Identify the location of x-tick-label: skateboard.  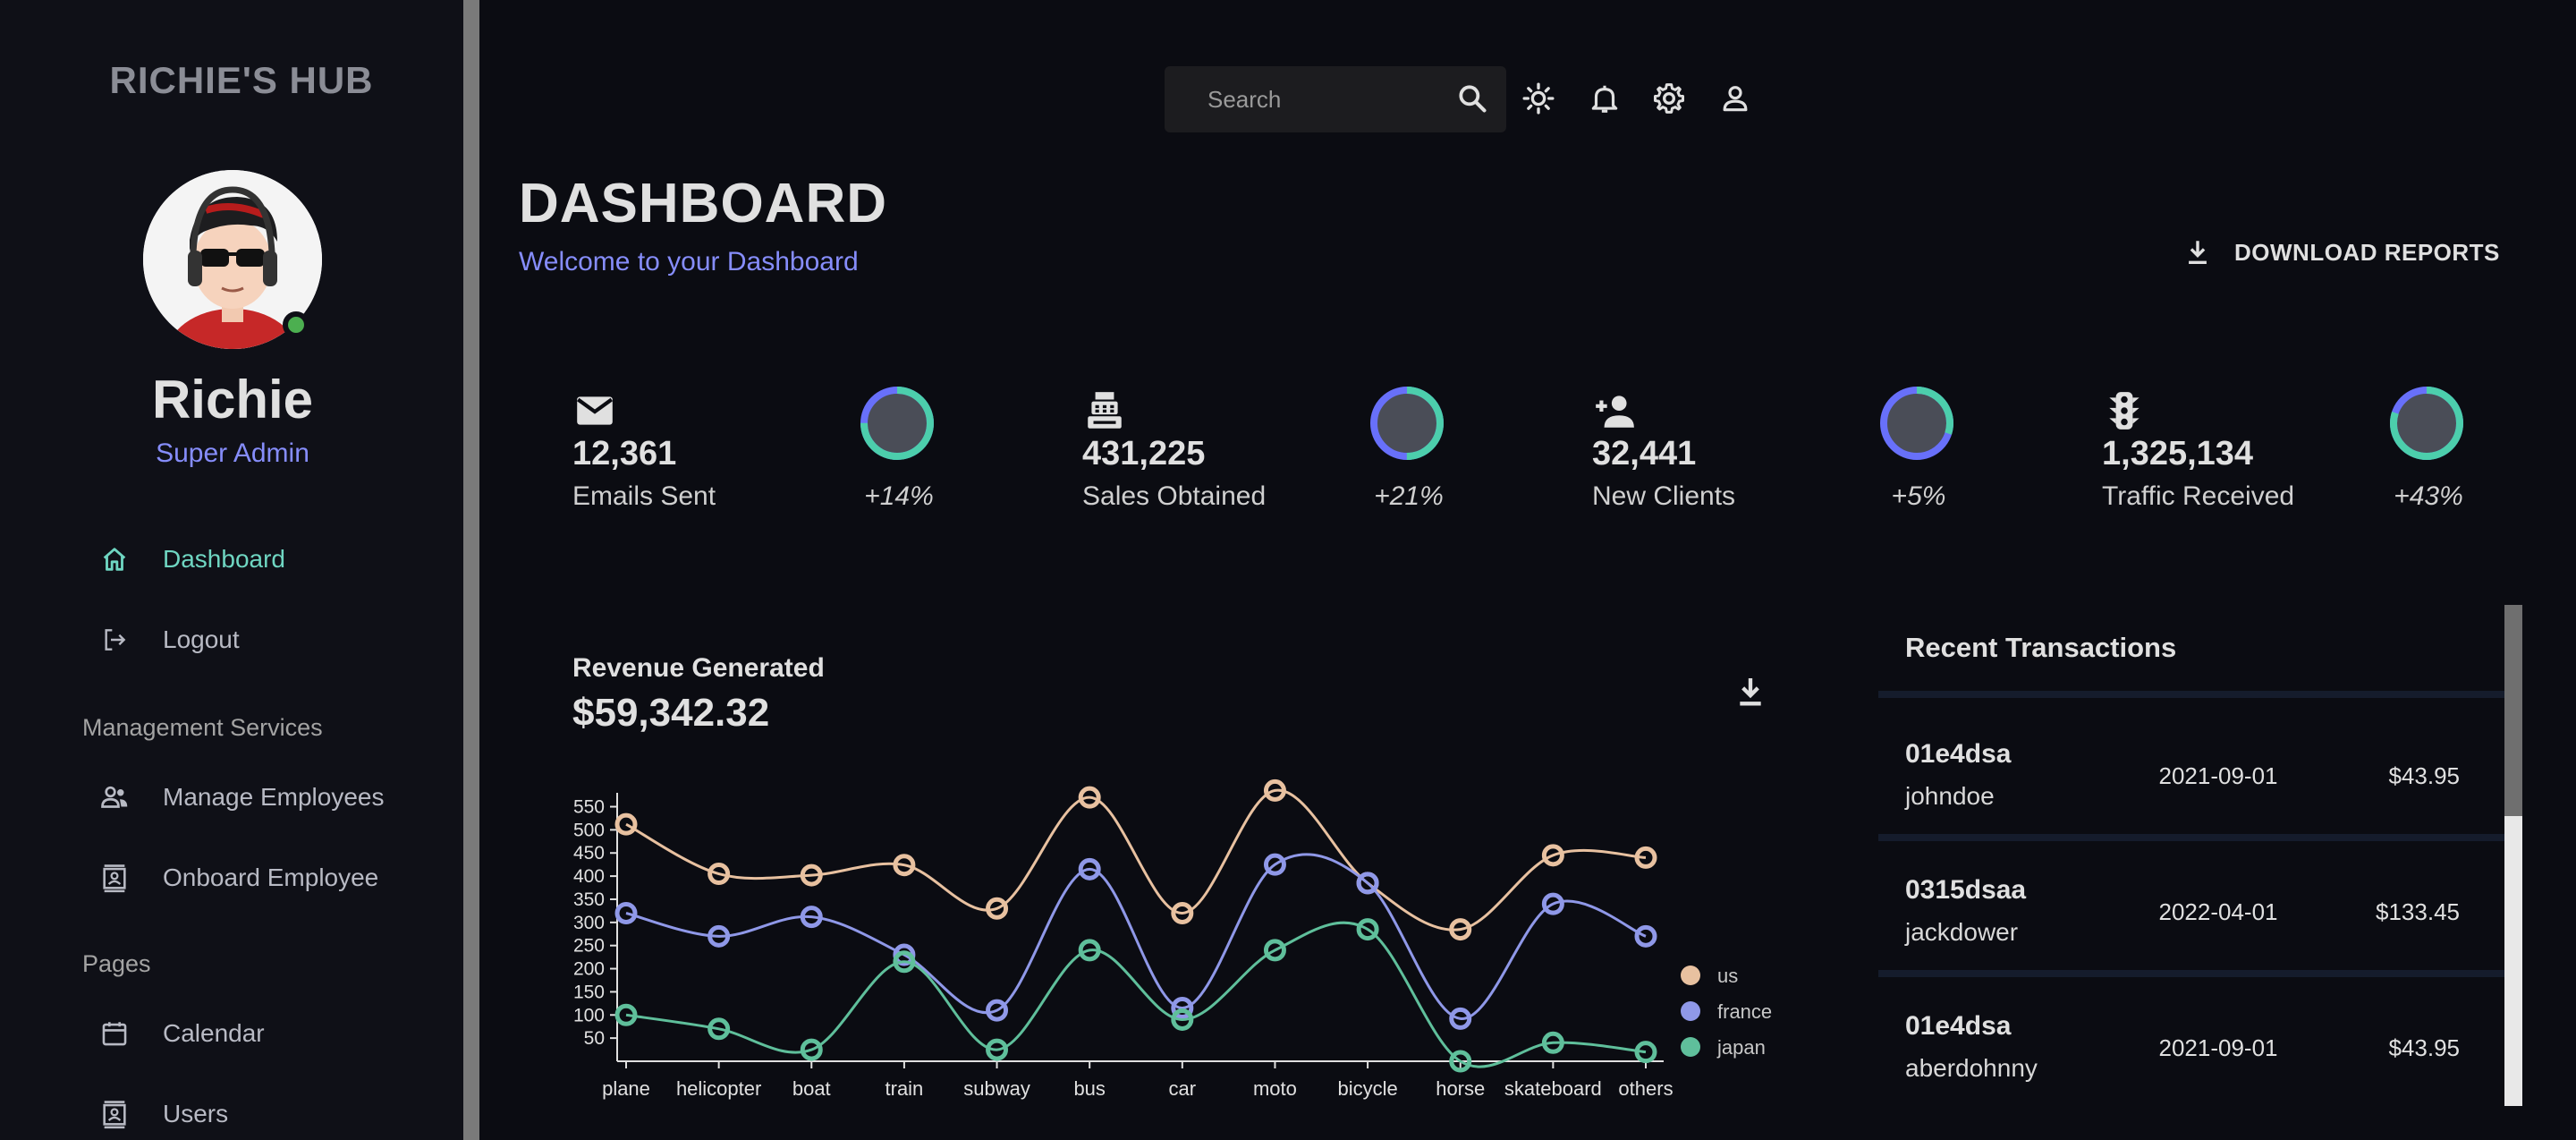
(1553, 1088).